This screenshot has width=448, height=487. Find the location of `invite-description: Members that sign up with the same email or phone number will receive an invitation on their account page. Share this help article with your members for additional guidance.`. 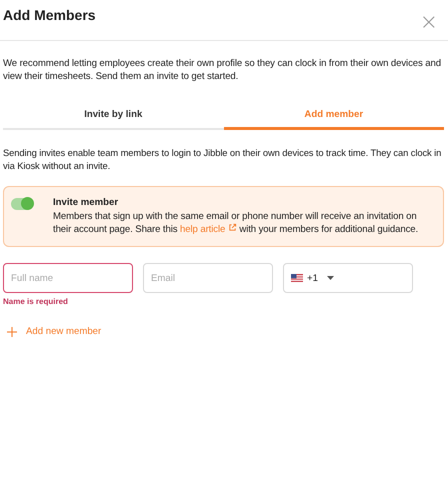

invite-description: Members that sign up with the same email or phone number will receive an invitation on their account page. Share this help article with your members for additional guidance. is located at coordinates (236, 223).